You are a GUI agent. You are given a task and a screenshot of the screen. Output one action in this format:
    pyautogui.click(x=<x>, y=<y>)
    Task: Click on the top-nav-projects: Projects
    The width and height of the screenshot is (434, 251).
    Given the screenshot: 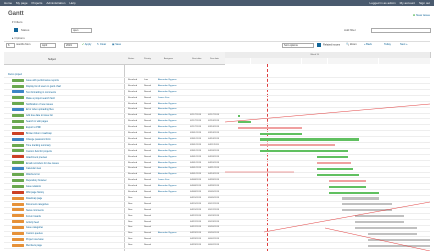 What is the action you would take?
    pyautogui.click(x=37, y=3)
    